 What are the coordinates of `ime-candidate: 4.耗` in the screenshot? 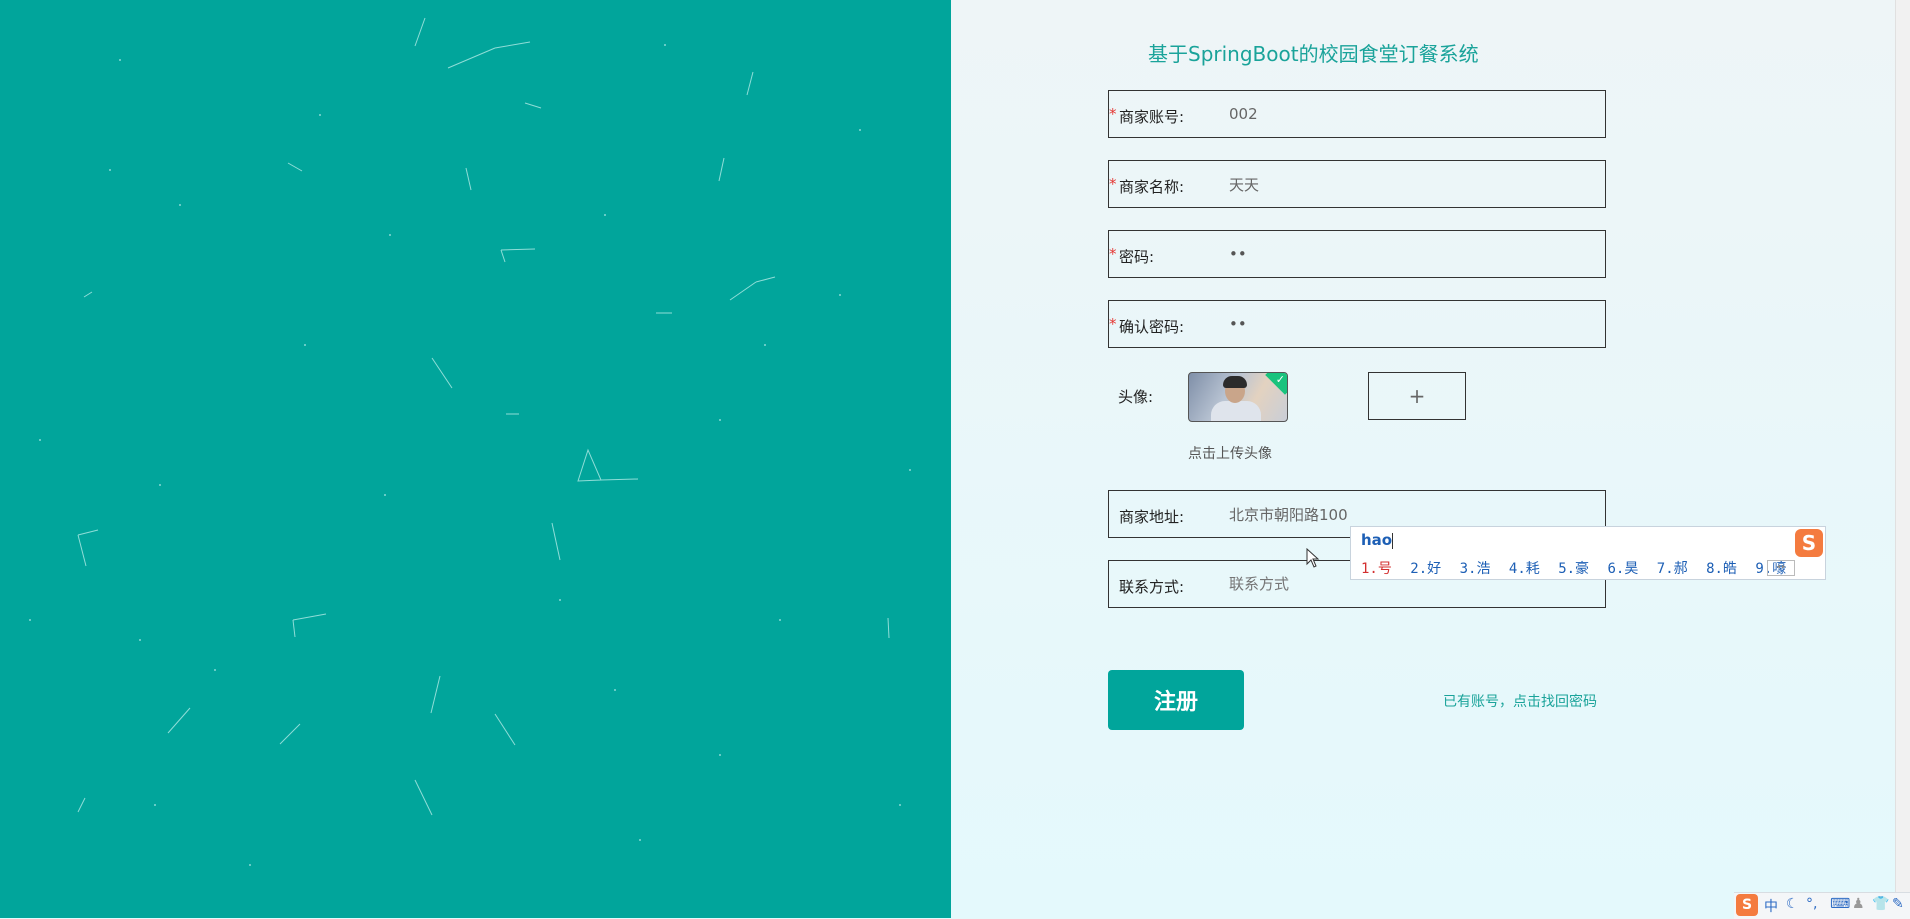 It's located at (1524, 569).